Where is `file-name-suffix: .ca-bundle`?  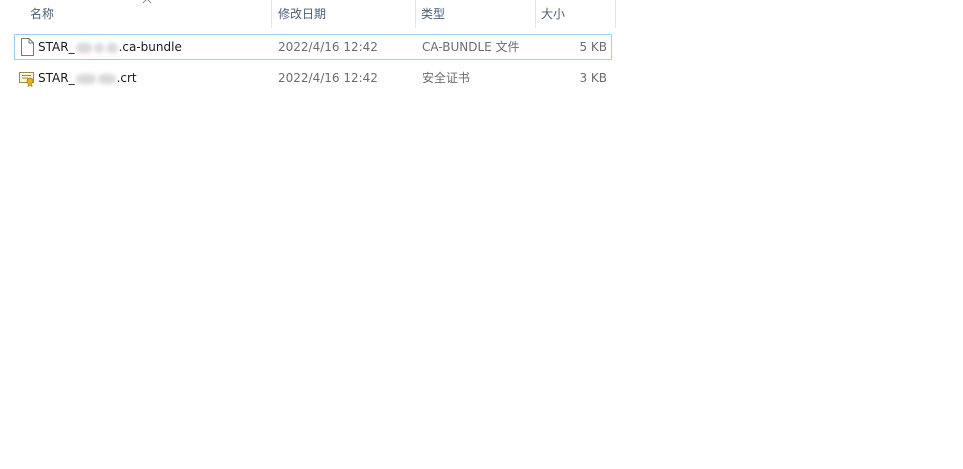
file-name-suffix: .ca-bundle is located at coordinates (150, 47).